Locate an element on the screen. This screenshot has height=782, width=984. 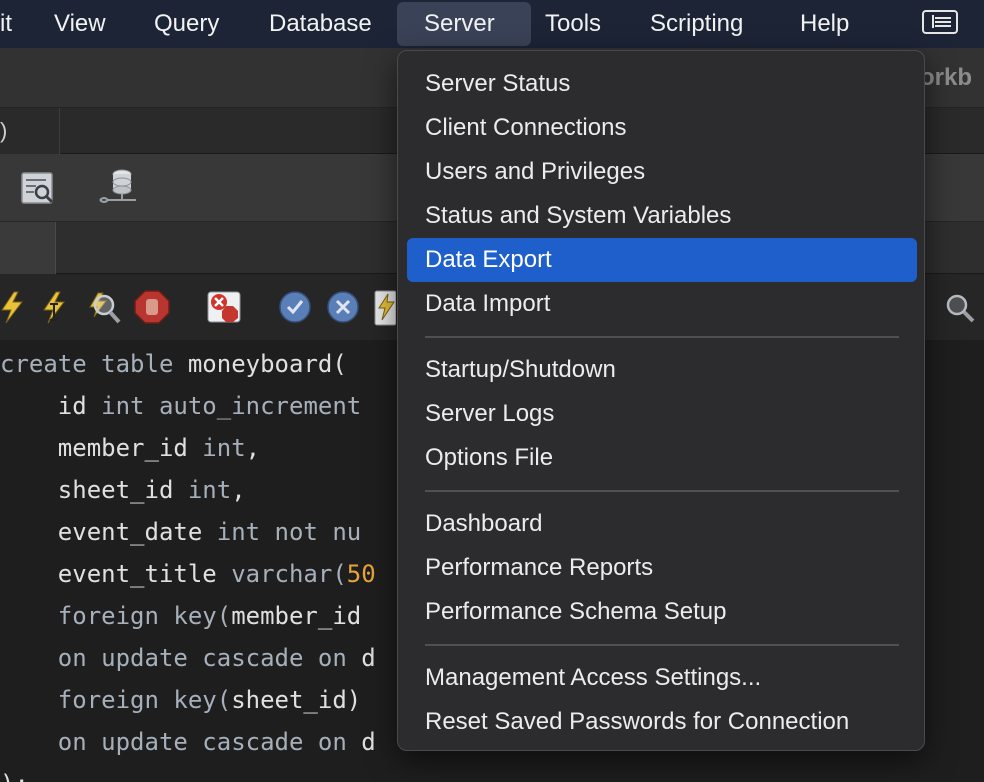
menu-item-performance-schema-setup: Performance Schema Setup is located at coordinates (662, 612).